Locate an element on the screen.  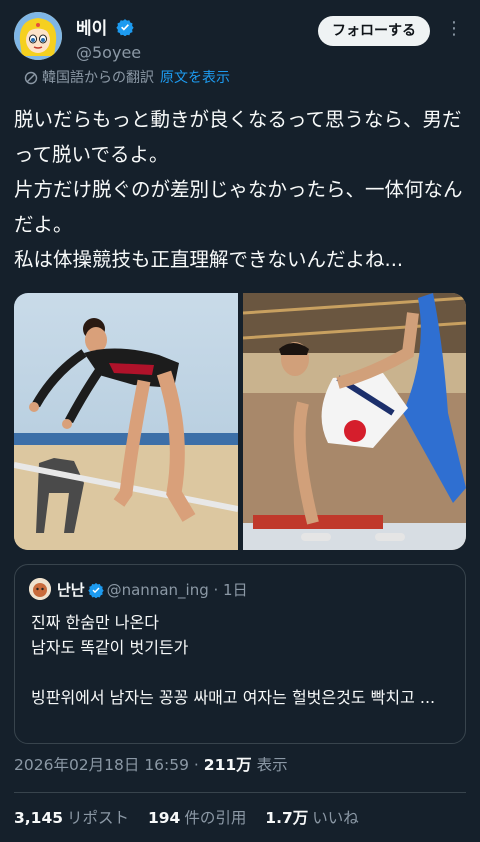
tweet-timestamp-row: 2026年02月18日 16:59 · 211万 表示 is located at coordinates (151, 765).